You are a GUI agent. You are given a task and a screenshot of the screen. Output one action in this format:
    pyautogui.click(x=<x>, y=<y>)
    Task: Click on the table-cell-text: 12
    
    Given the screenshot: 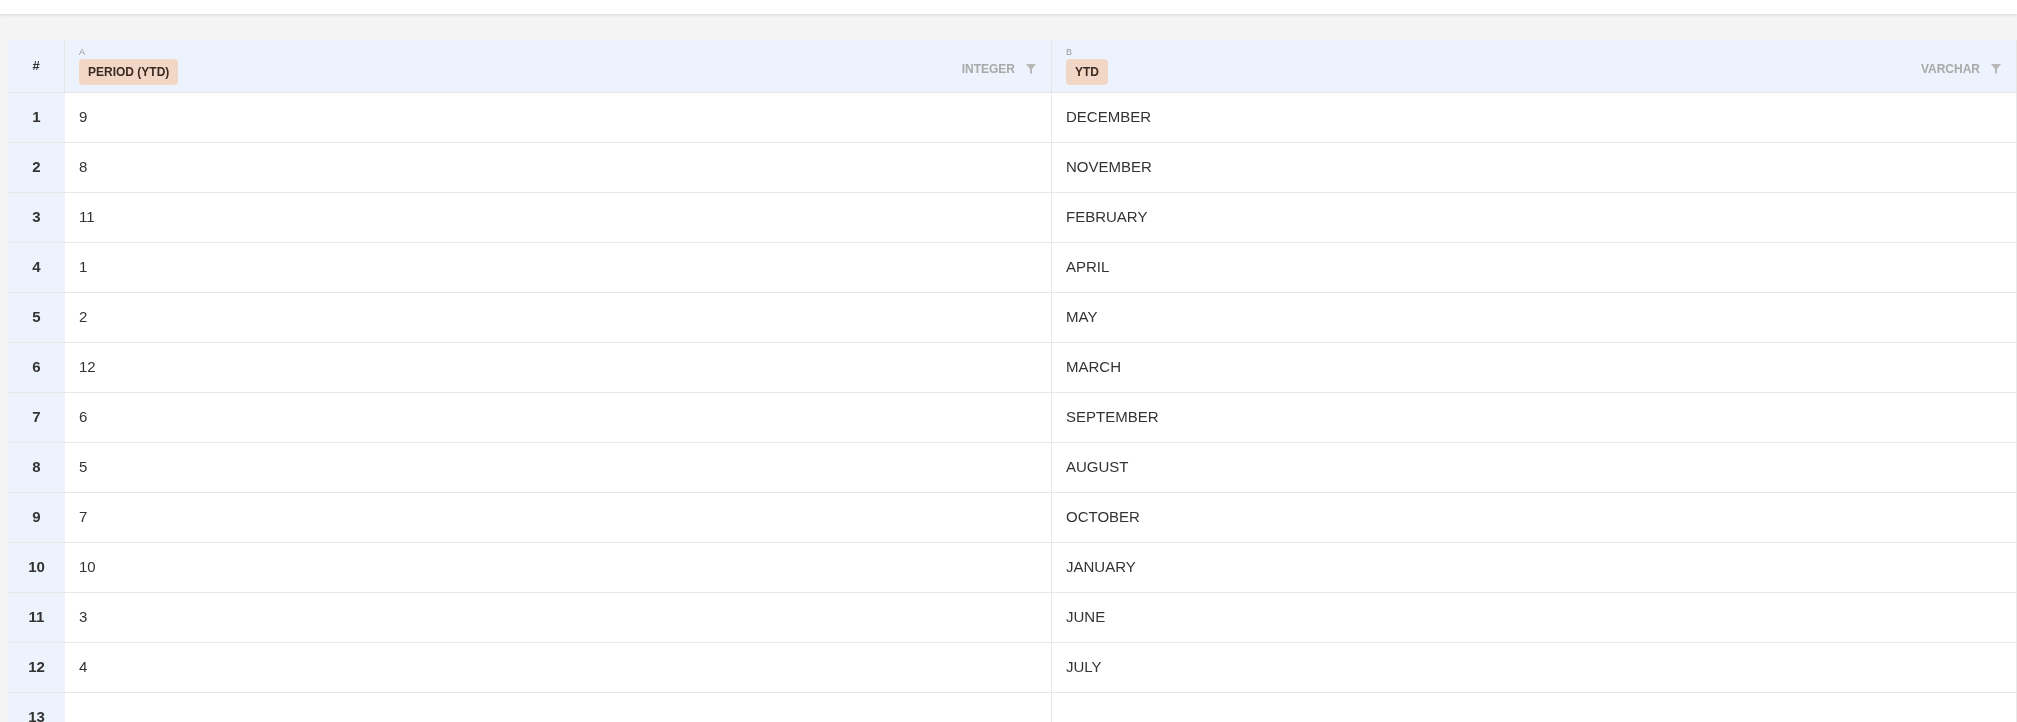 What is the action you would take?
    pyautogui.click(x=87, y=367)
    